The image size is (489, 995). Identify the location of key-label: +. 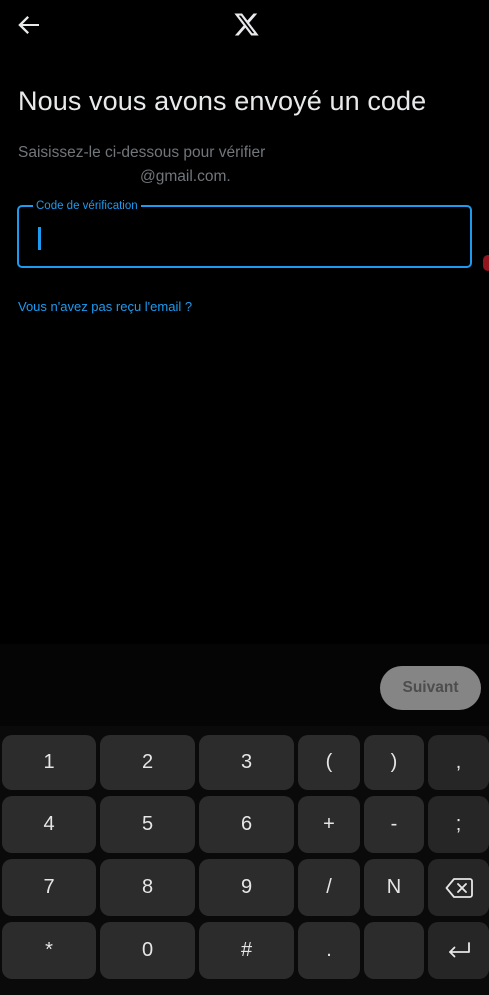
(329, 824).